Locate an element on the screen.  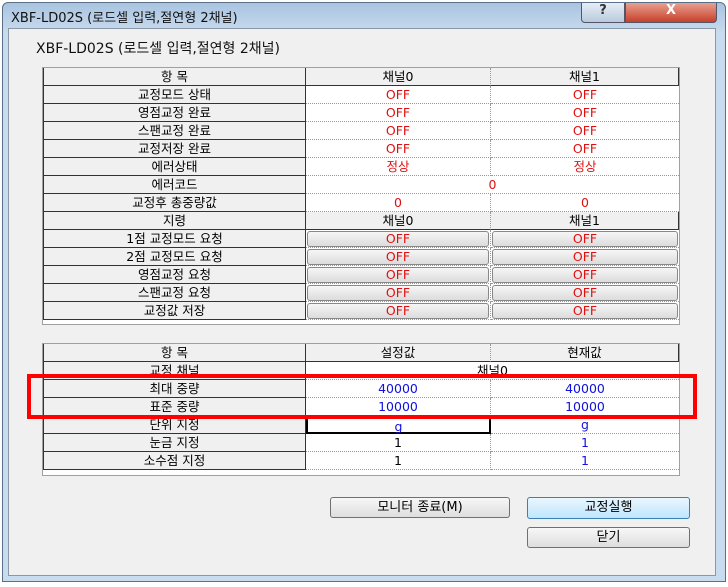
command-label: 영점교정 요청 is located at coordinates (174, 275).